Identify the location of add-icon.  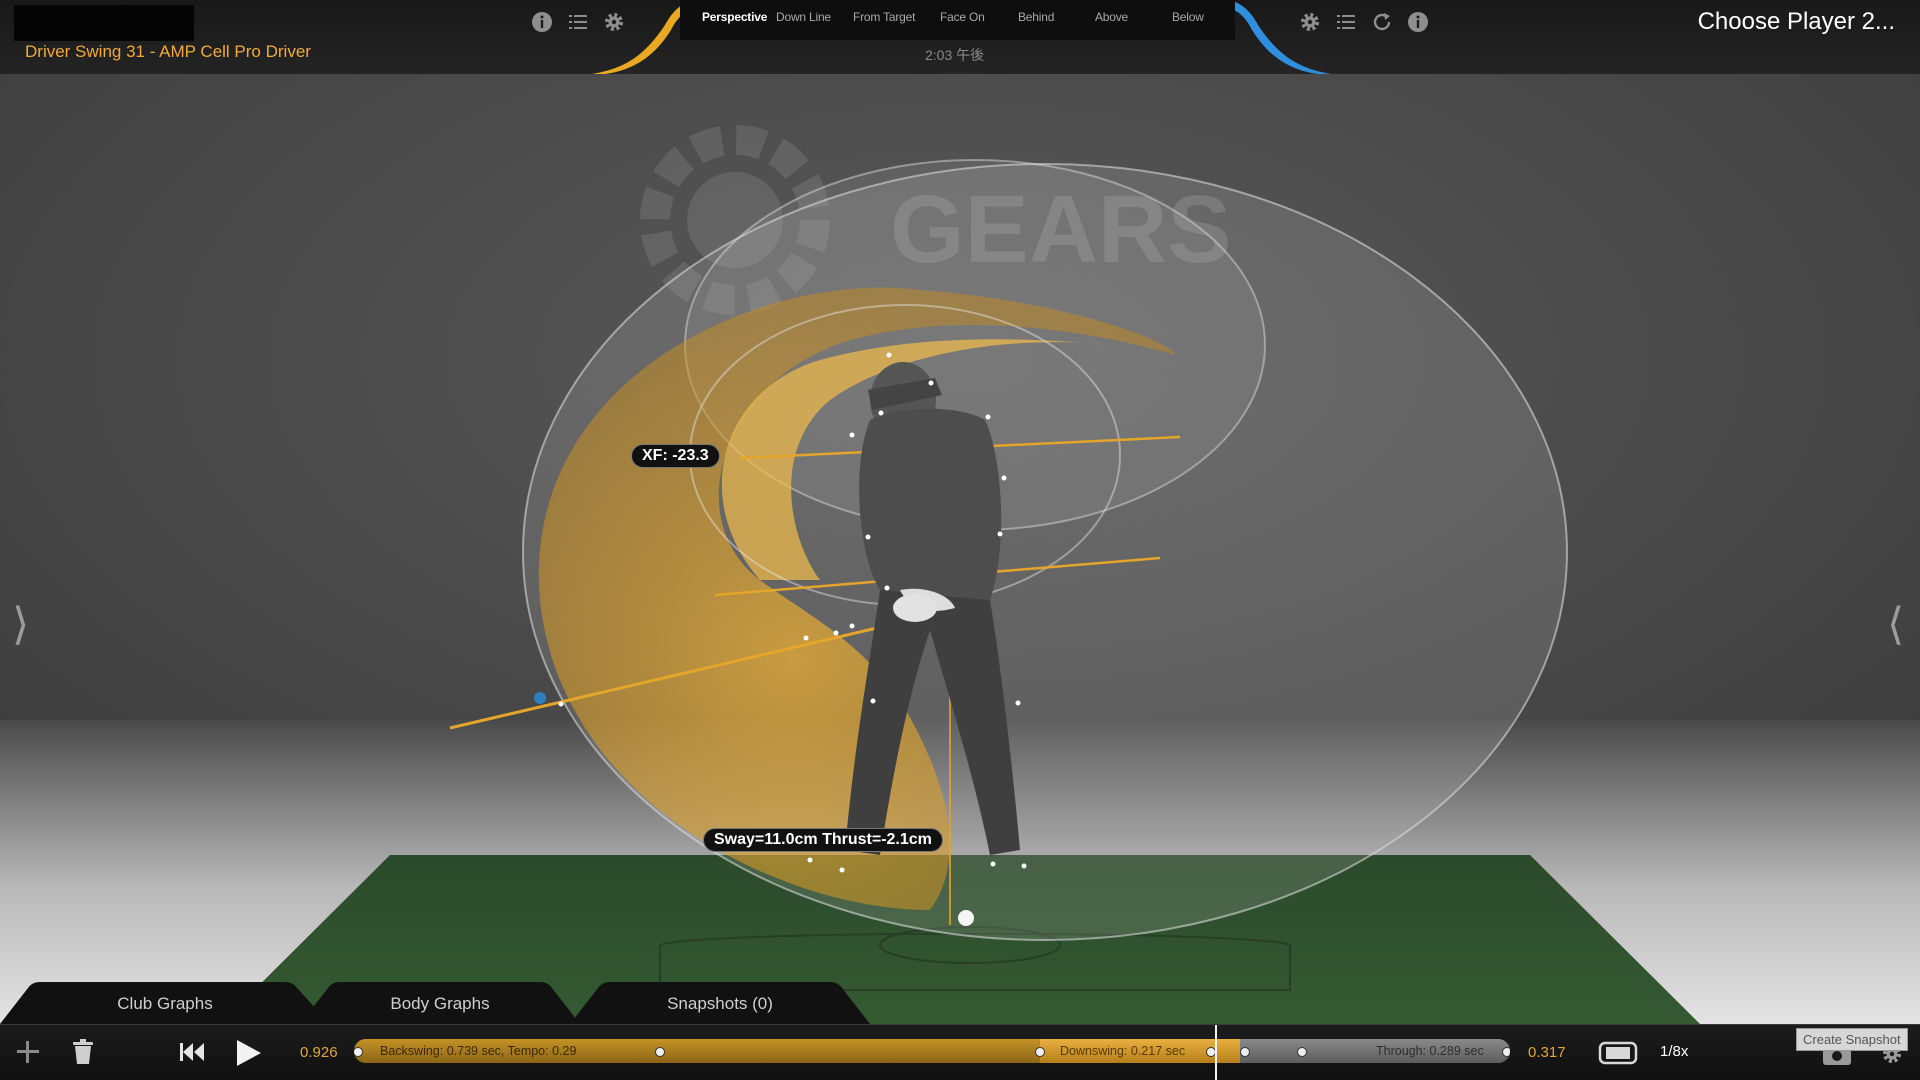
(28, 1052).